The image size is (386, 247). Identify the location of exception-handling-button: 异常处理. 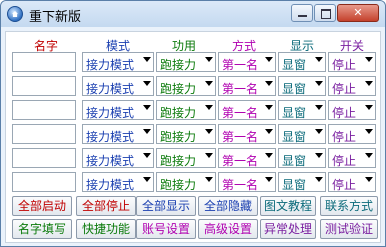
(288, 229).